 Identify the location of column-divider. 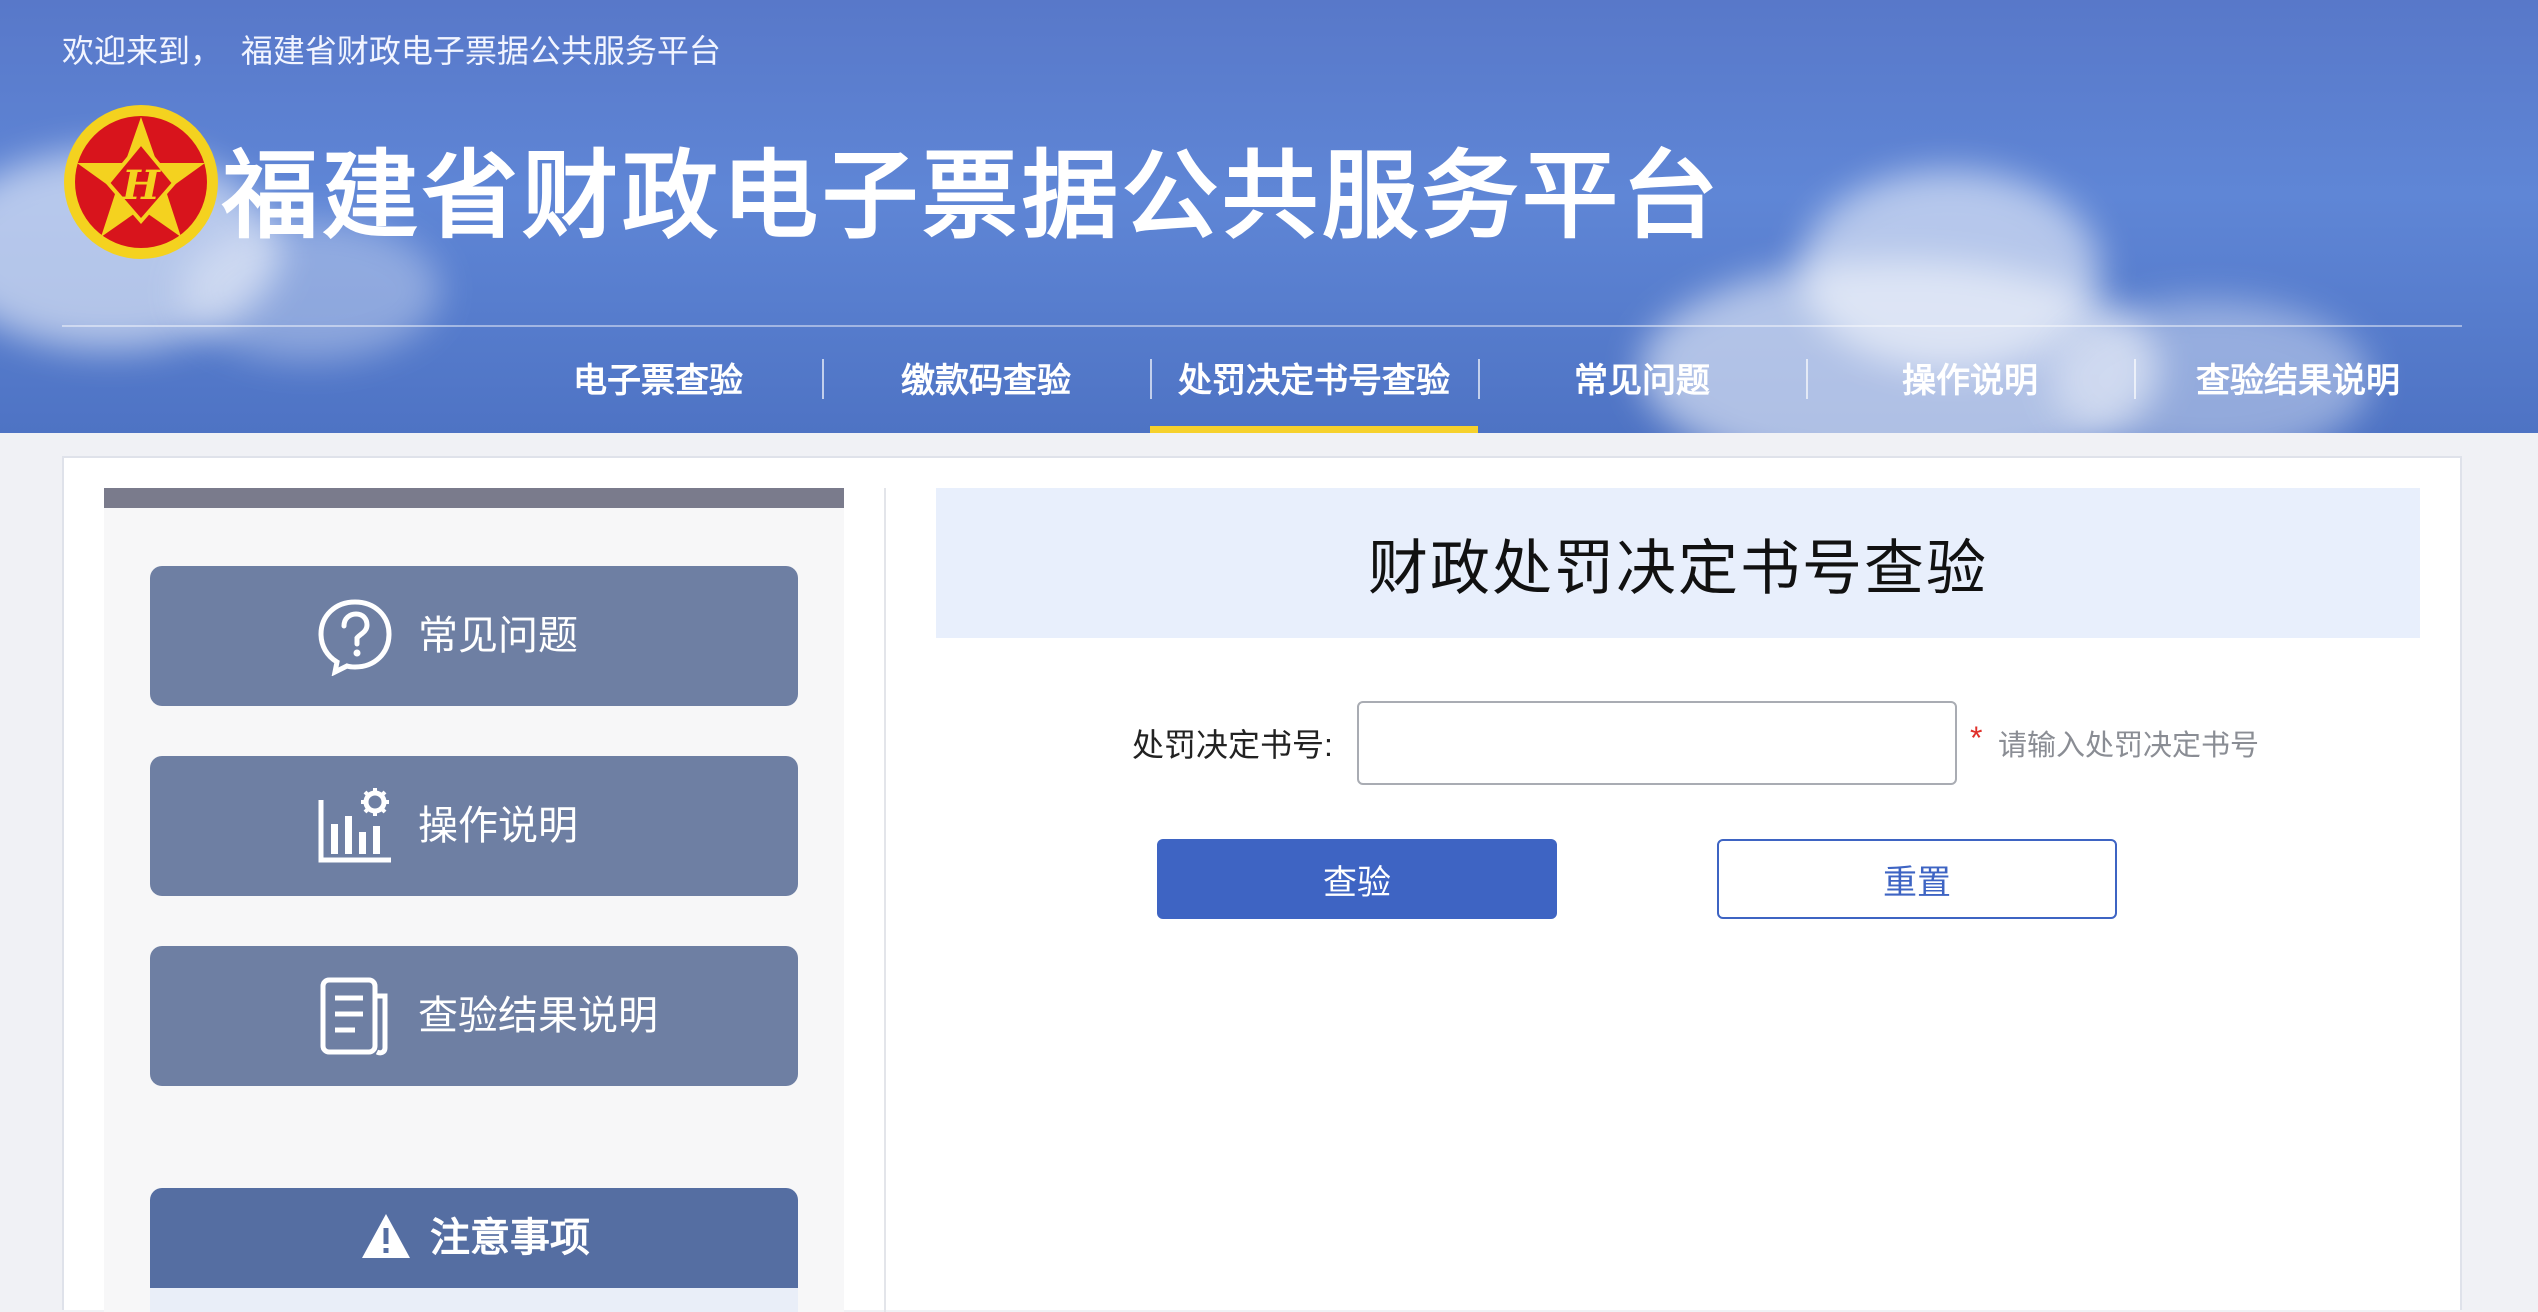
(885, 900).